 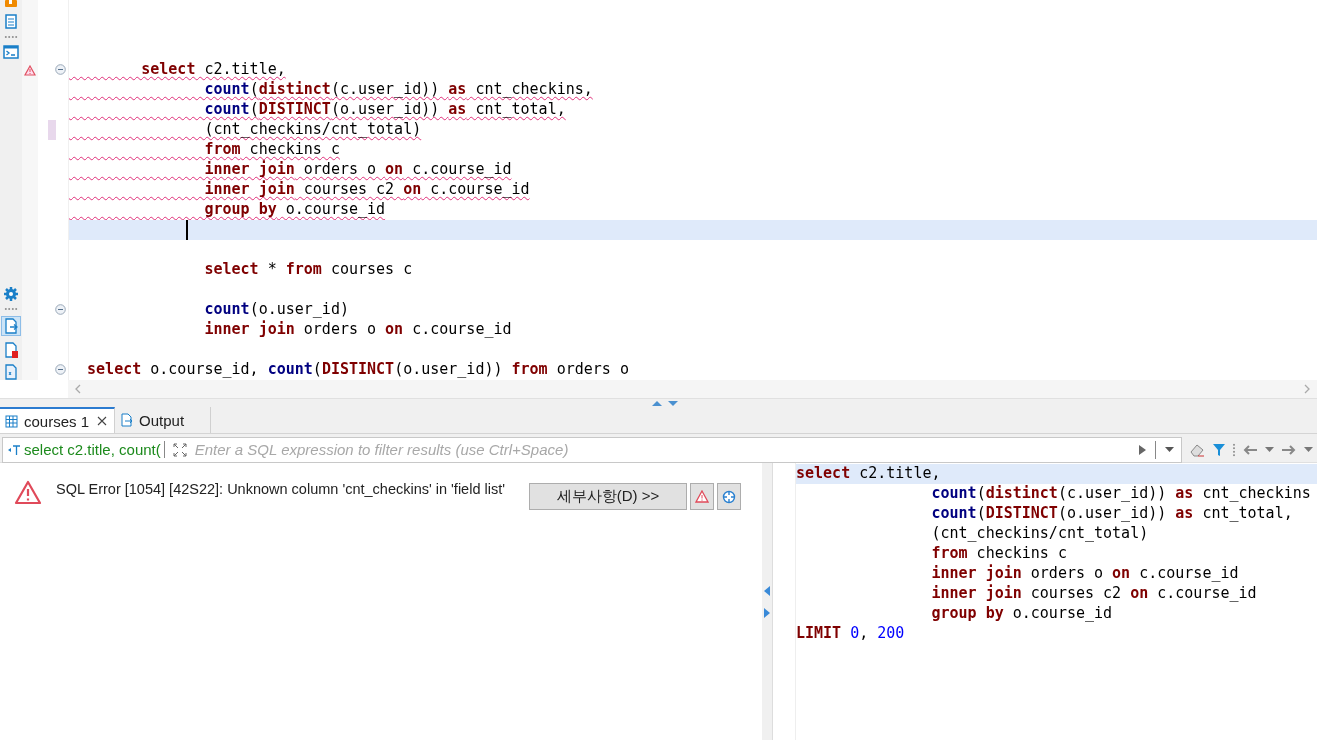 What do you see at coordinates (276, 310) in the screenshot?
I see `code-line: count(o.user_id)` at bounding box center [276, 310].